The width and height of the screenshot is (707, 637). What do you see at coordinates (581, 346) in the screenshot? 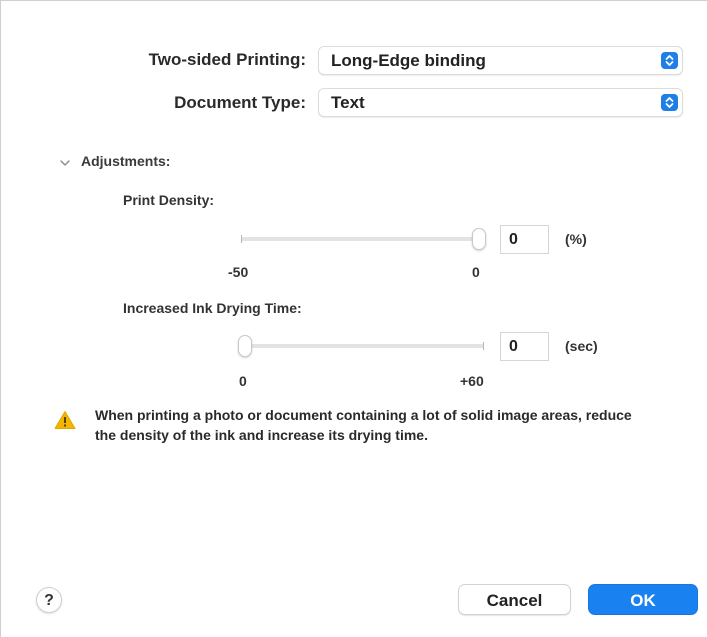
I see `ink-drying-unit: (sec)` at bounding box center [581, 346].